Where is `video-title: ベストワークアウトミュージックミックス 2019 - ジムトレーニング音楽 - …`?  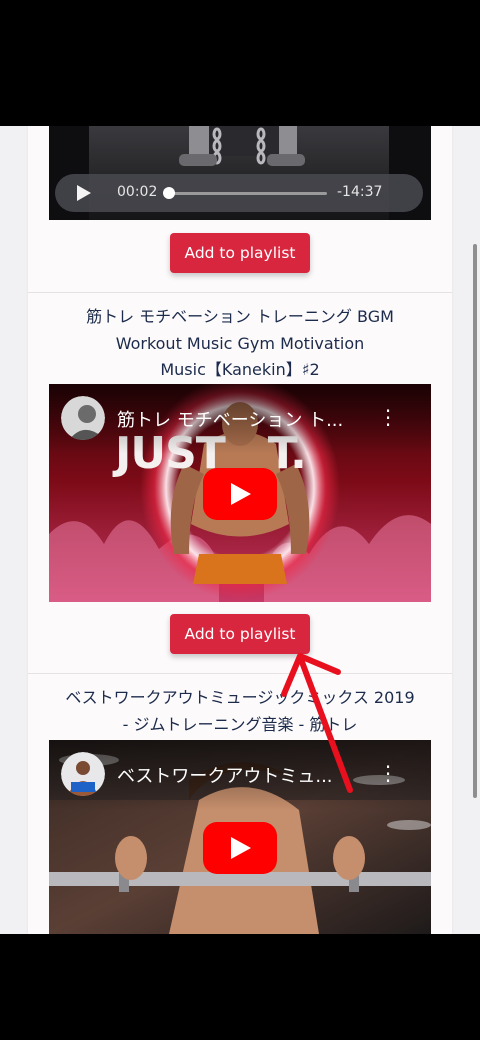
video-title: ベストワークアウトミュージックミックス 2019 - ジムトレーニング音楽 - … is located at coordinates (240, 711).